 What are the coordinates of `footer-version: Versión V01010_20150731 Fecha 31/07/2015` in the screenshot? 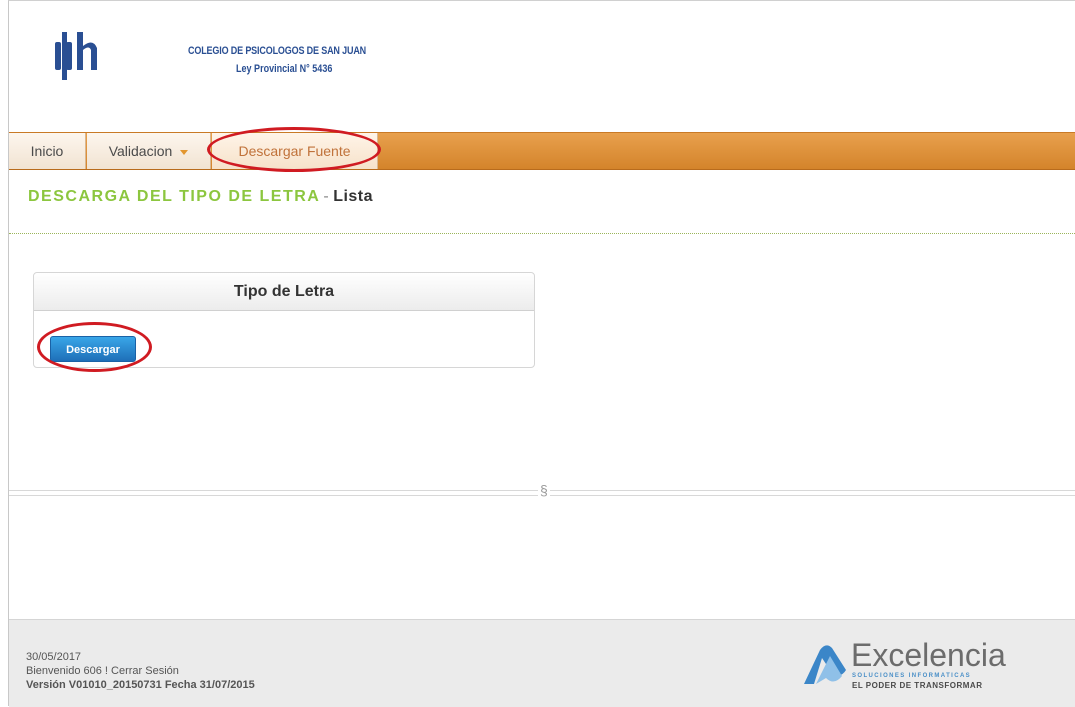 It's located at (140, 685).